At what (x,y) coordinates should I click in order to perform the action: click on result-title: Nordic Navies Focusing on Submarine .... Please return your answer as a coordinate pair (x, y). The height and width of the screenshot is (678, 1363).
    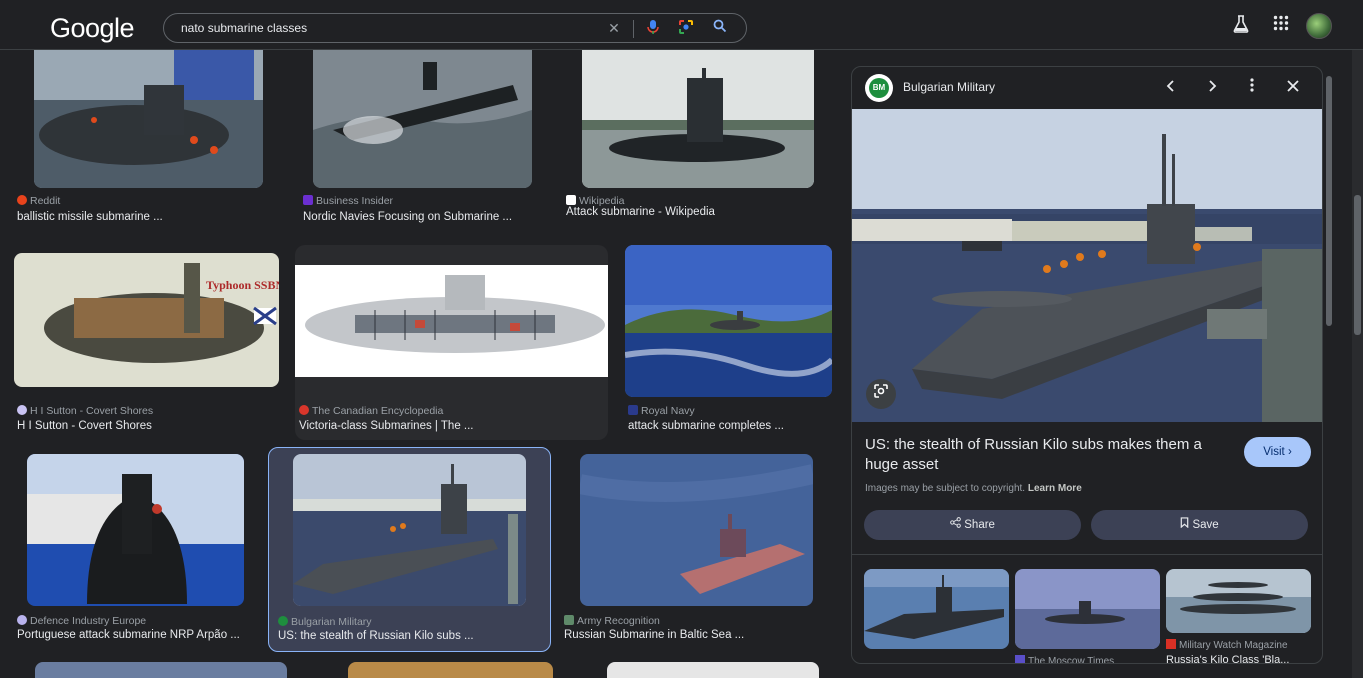
    Looking at the image, I should click on (407, 217).